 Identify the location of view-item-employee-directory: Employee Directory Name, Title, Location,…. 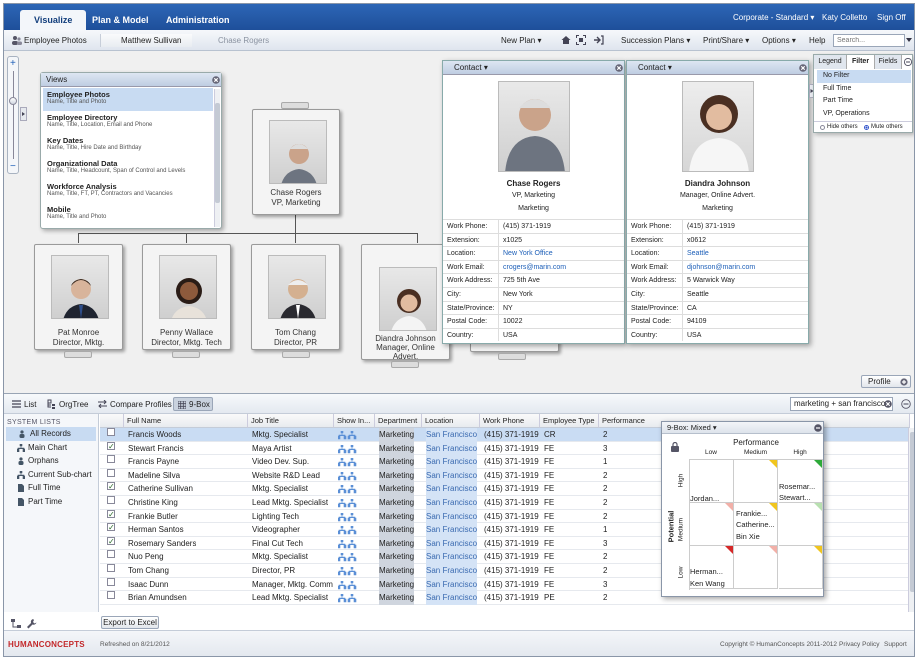
(128, 122).